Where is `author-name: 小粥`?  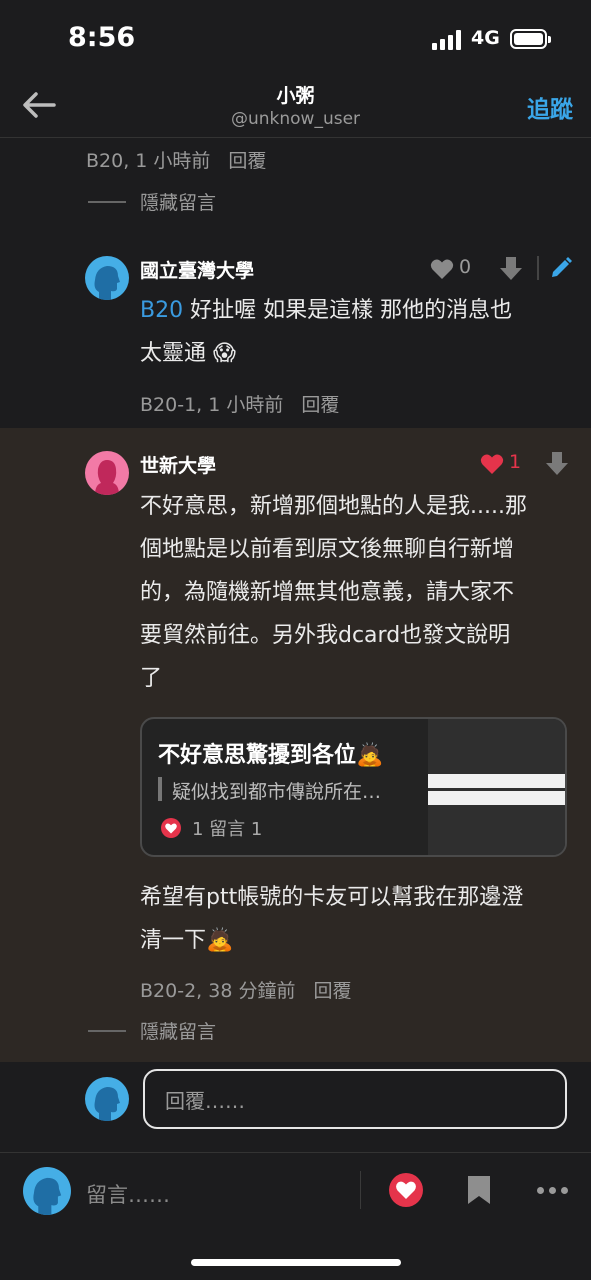 author-name: 小粥 is located at coordinates (295, 96).